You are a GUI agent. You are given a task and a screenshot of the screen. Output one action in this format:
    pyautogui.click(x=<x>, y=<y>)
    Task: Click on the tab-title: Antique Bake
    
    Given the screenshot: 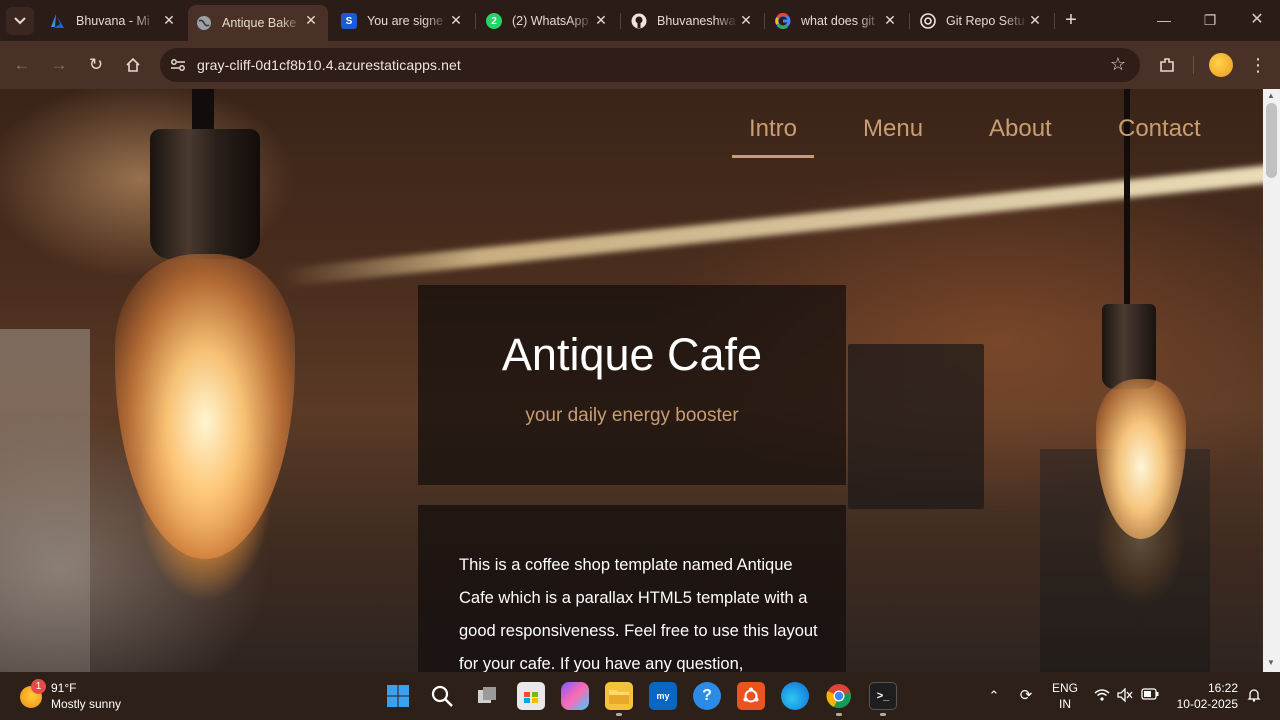 What is the action you would take?
    pyautogui.click(x=259, y=23)
    